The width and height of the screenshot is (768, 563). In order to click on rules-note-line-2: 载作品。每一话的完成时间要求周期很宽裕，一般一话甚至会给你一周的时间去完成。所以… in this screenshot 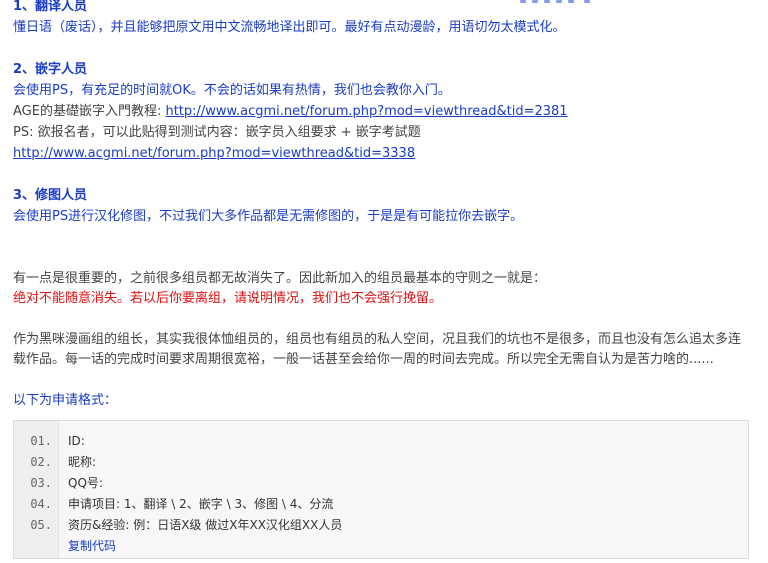, I will do `click(363, 359)`.